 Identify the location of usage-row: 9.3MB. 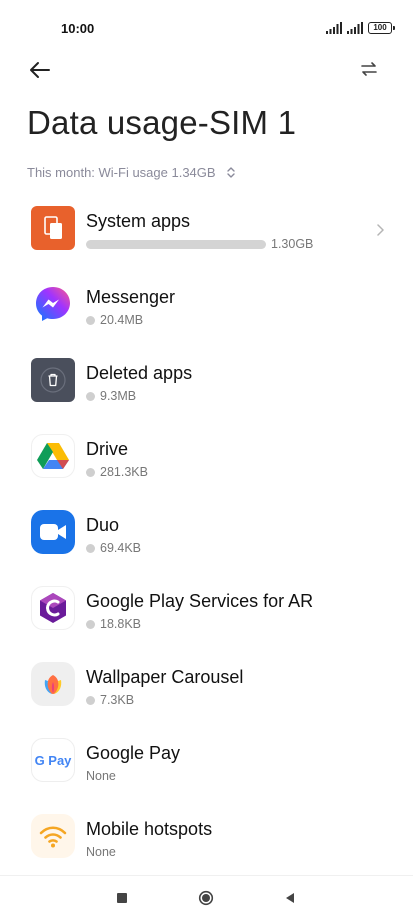
(111, 396).